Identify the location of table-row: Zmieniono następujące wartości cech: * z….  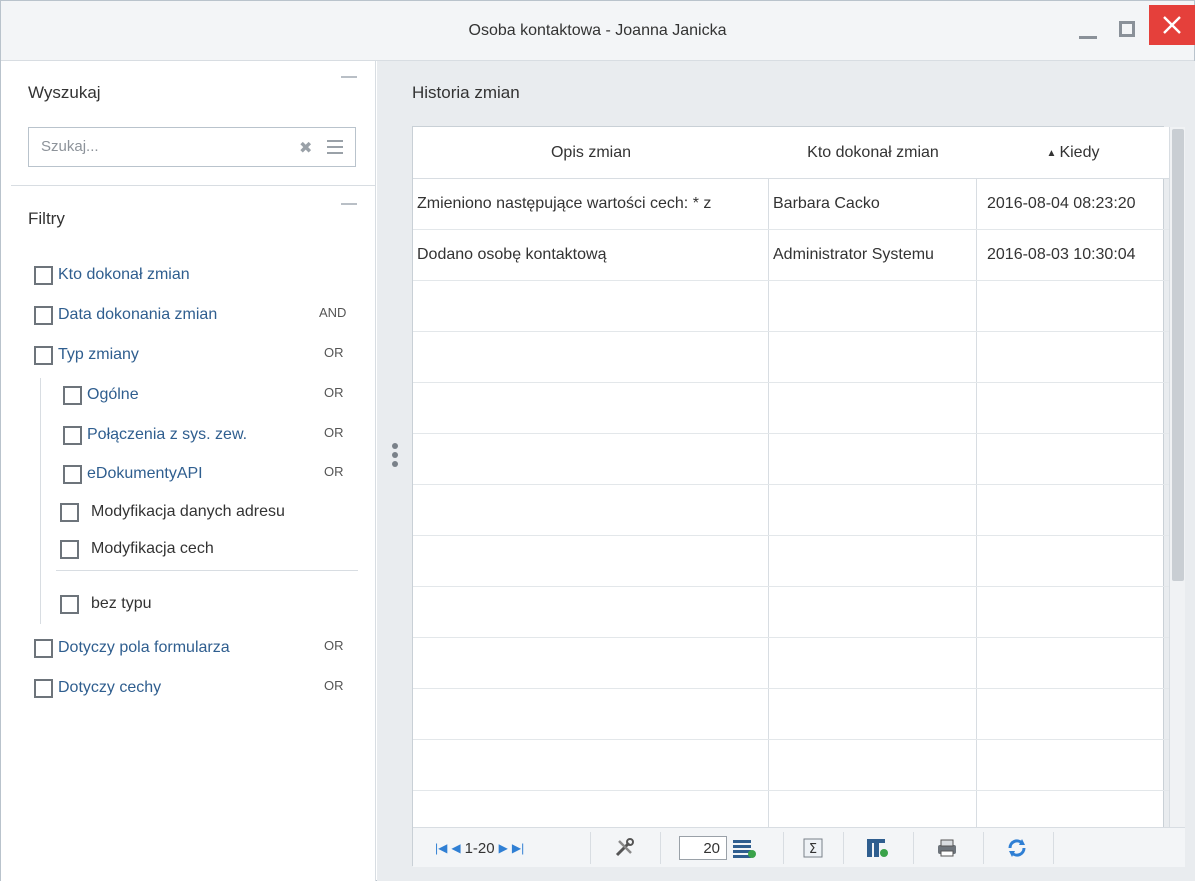
(791, 204).